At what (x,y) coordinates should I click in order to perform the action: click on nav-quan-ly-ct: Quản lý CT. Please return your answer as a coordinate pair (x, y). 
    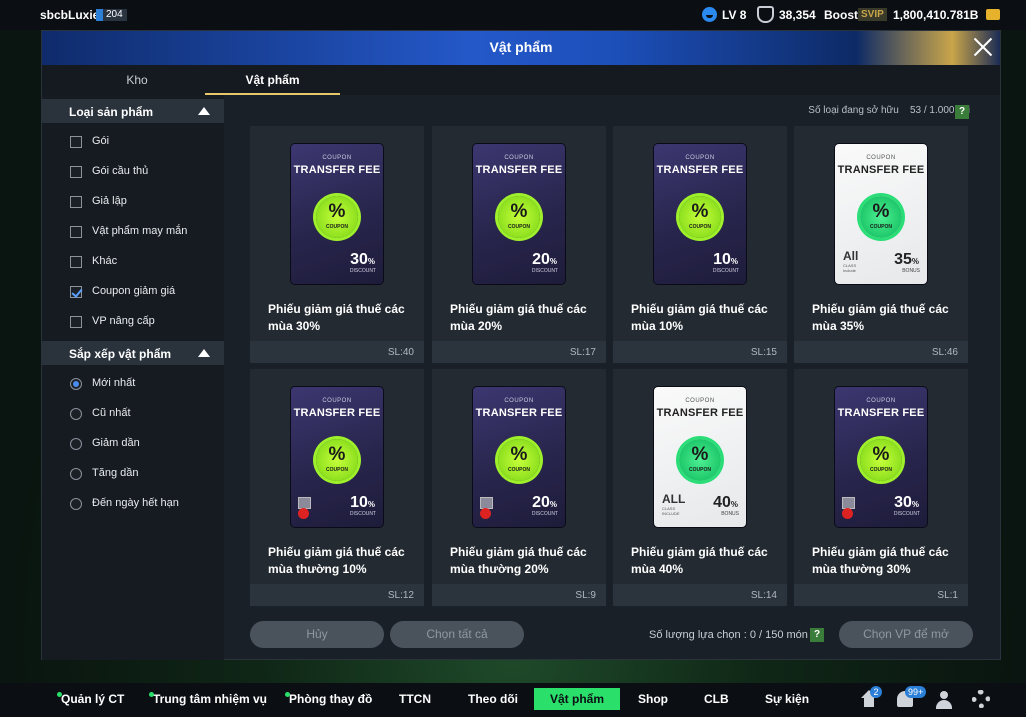
    Looking at the image, I should click on (90, 700).